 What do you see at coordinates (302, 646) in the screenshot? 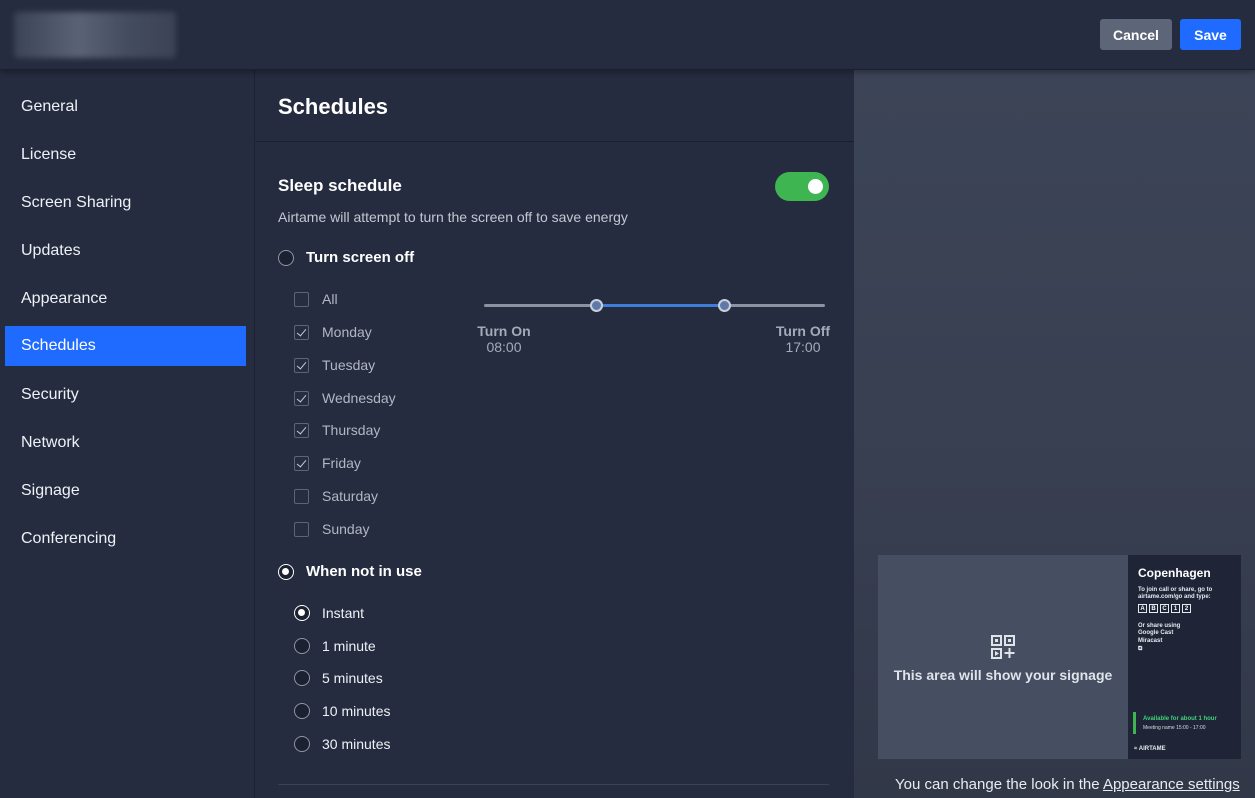
I see `idle-1-minute-radio` at bounding box center [302, 646].